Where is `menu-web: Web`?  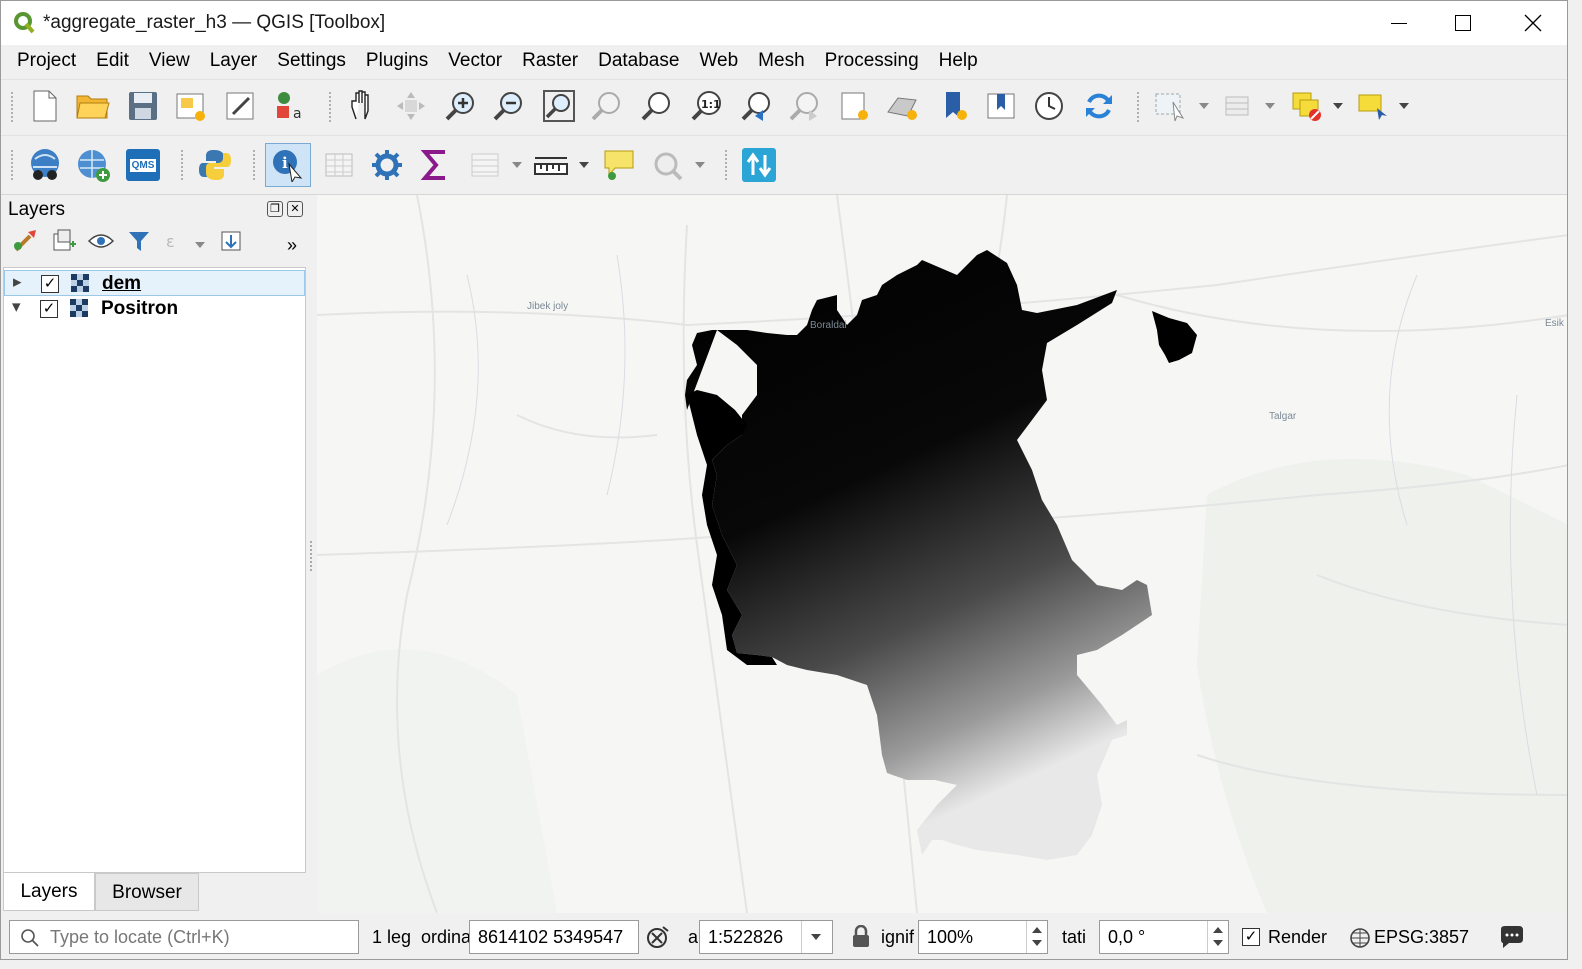 menu-web: Web is located at coordinates (718, 61).